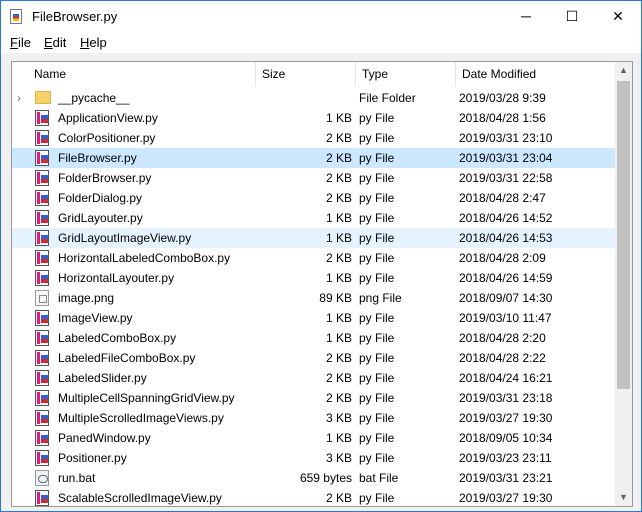 The width and height of the screenshot is (642, 512). What do you see at coordinates (20, 42) in the screenshot?
I see `menu-file: File` at bounding box center [20, 42].